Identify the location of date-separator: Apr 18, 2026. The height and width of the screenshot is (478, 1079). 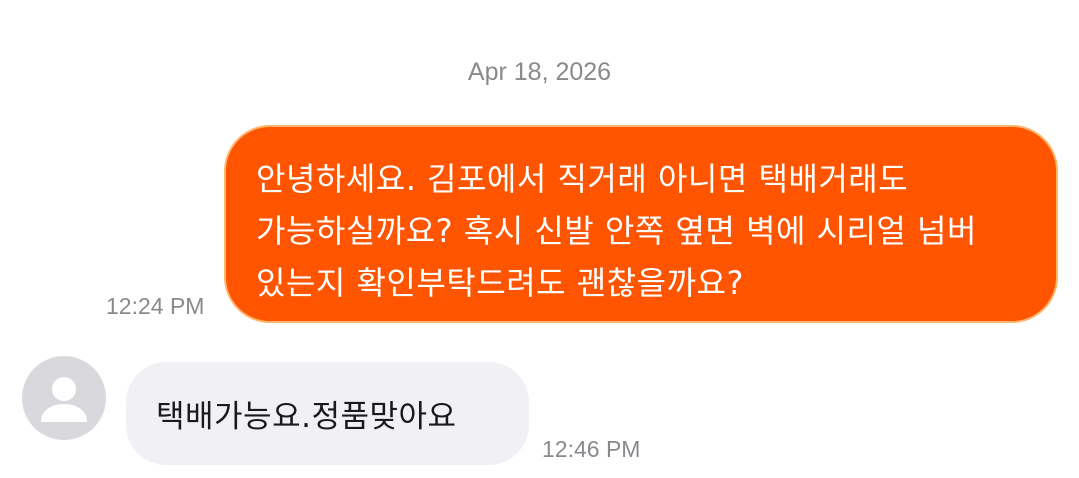
(539, 72).